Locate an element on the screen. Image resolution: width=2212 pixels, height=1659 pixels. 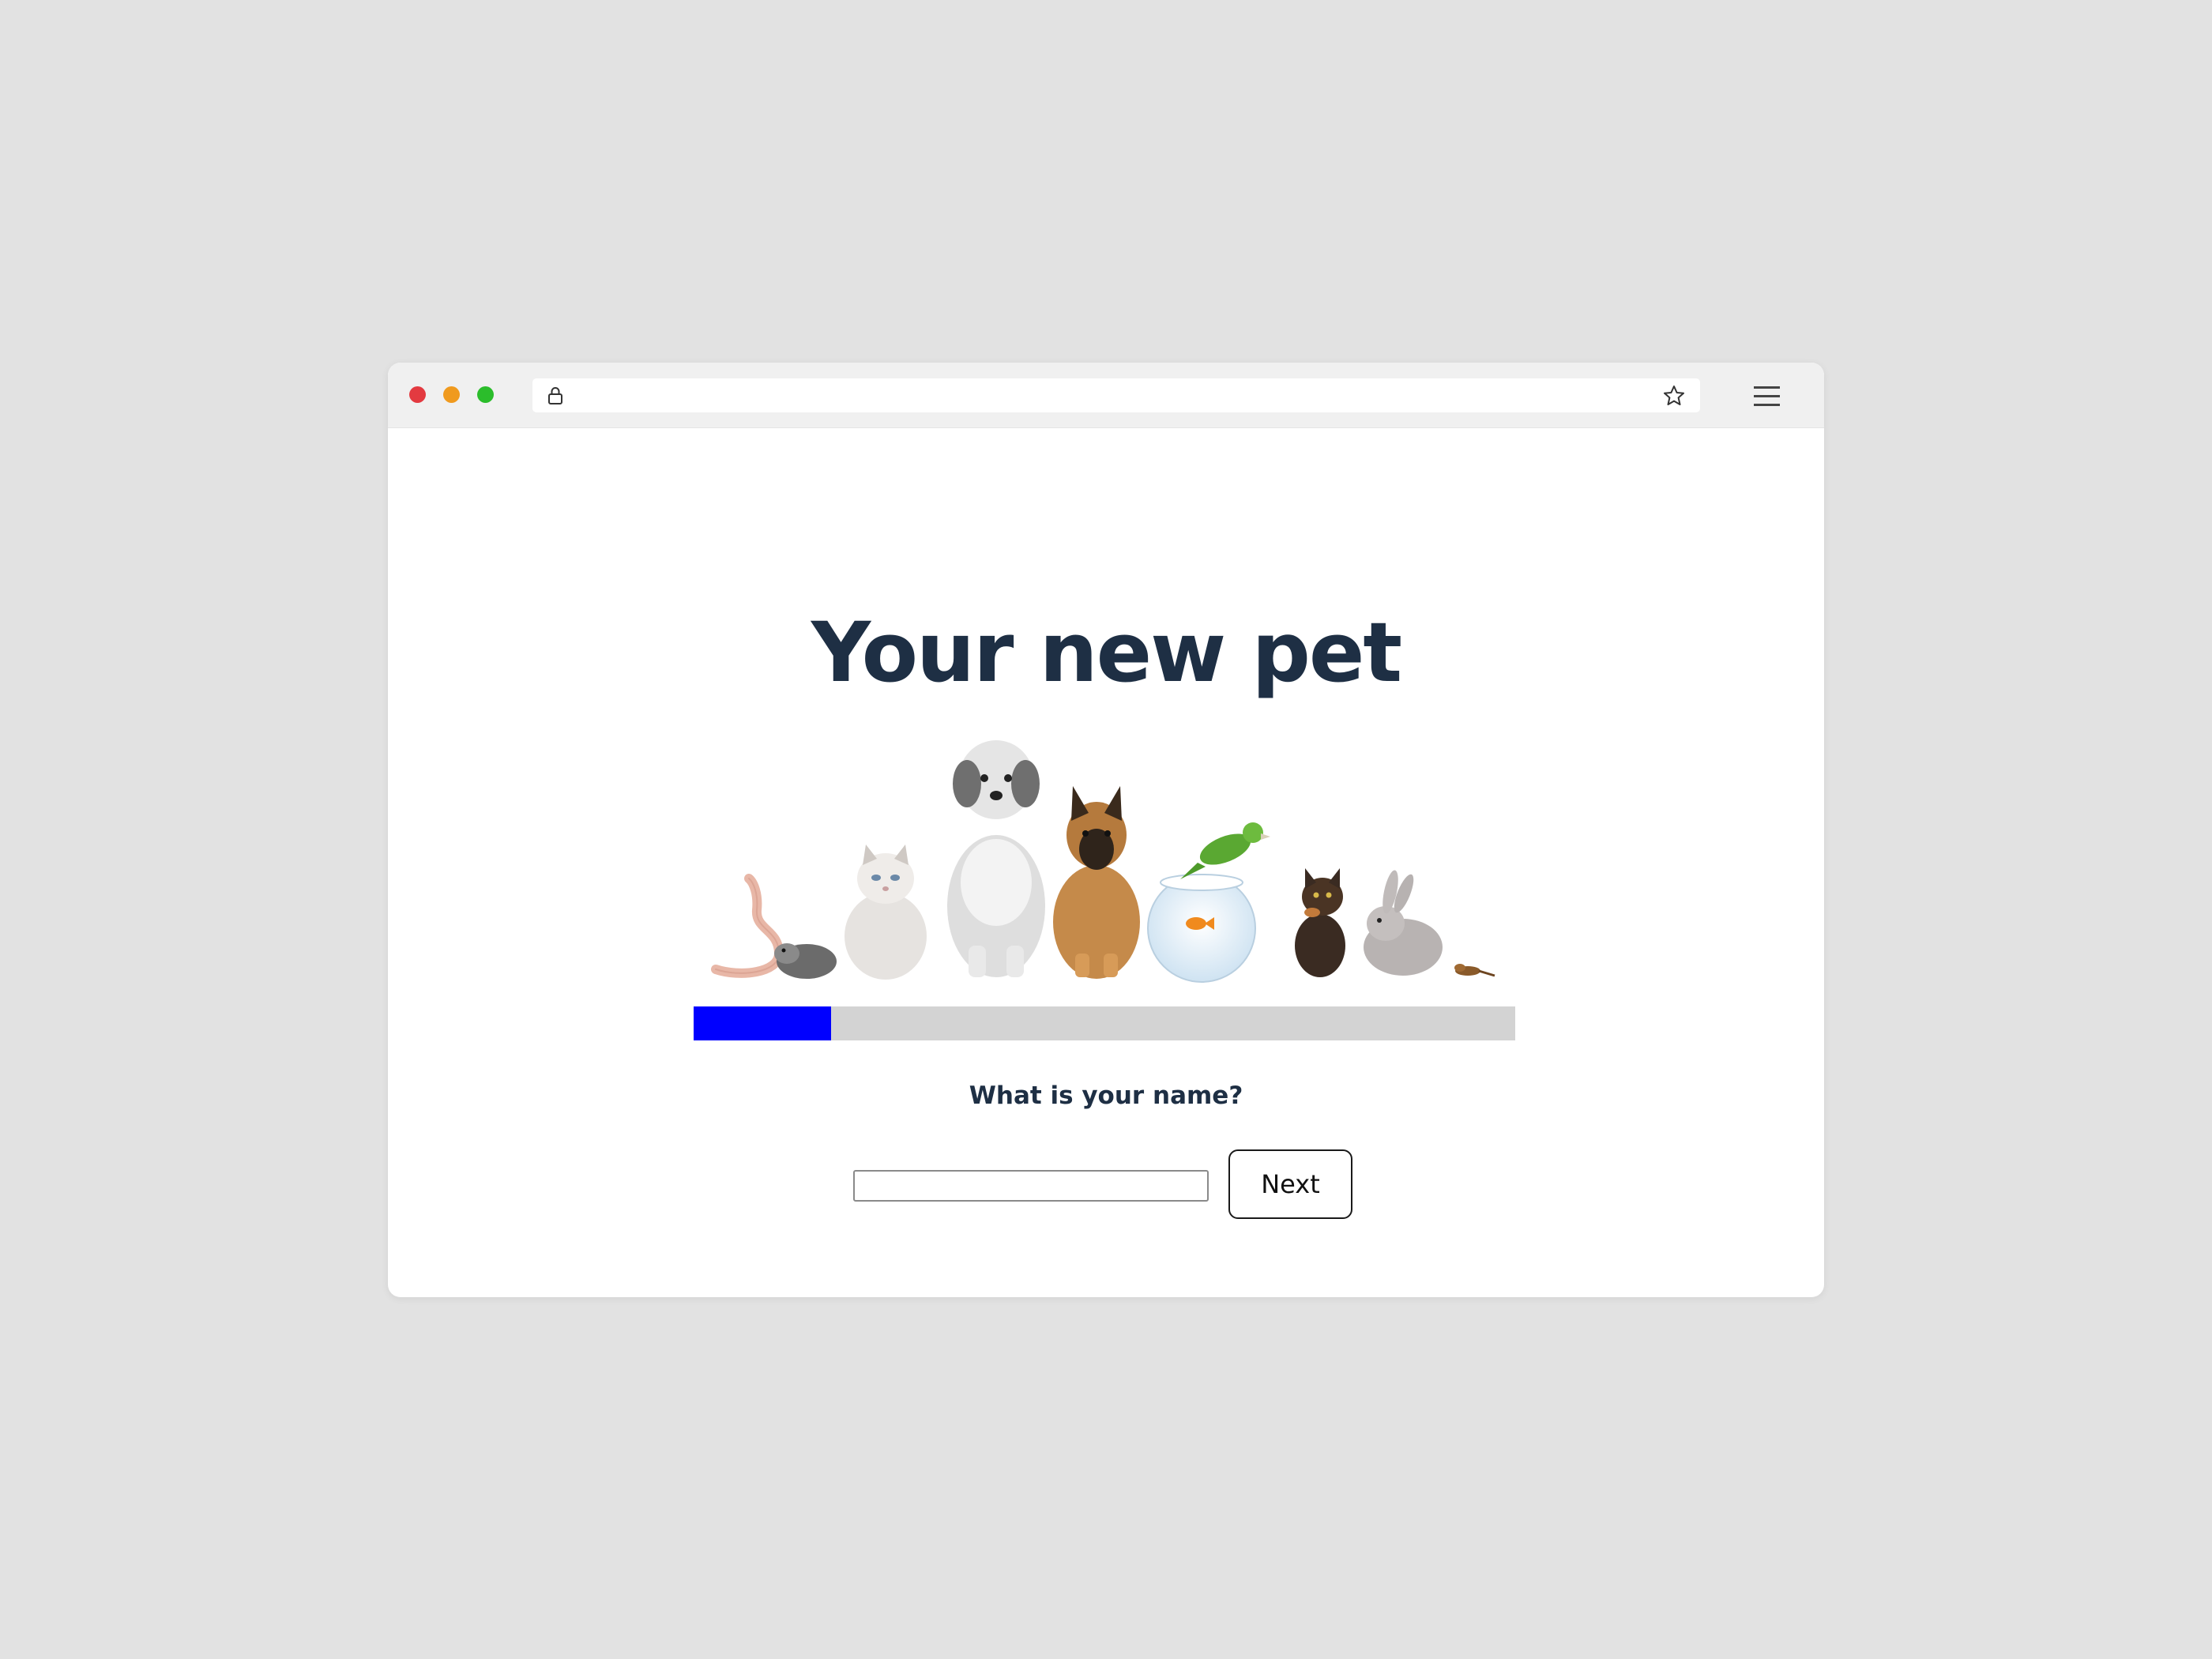
guinea-pig-image is located at coordinates (806, 961).